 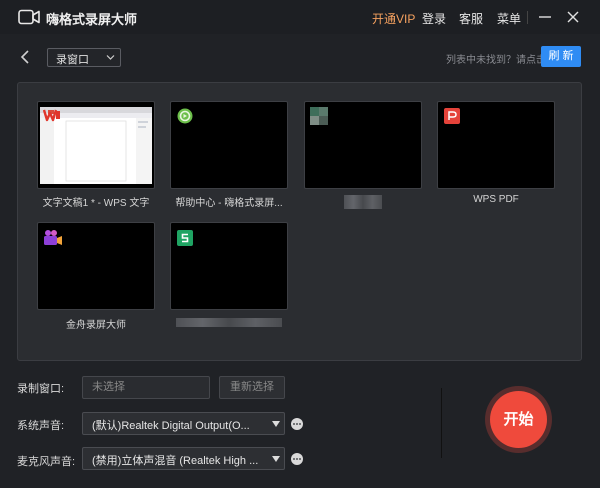 What do you see at coordinates (96, 203) in the screenshot?
I see `window-title: 文字文稿1 * - WPS 文字` at bounding box center [96, 203].